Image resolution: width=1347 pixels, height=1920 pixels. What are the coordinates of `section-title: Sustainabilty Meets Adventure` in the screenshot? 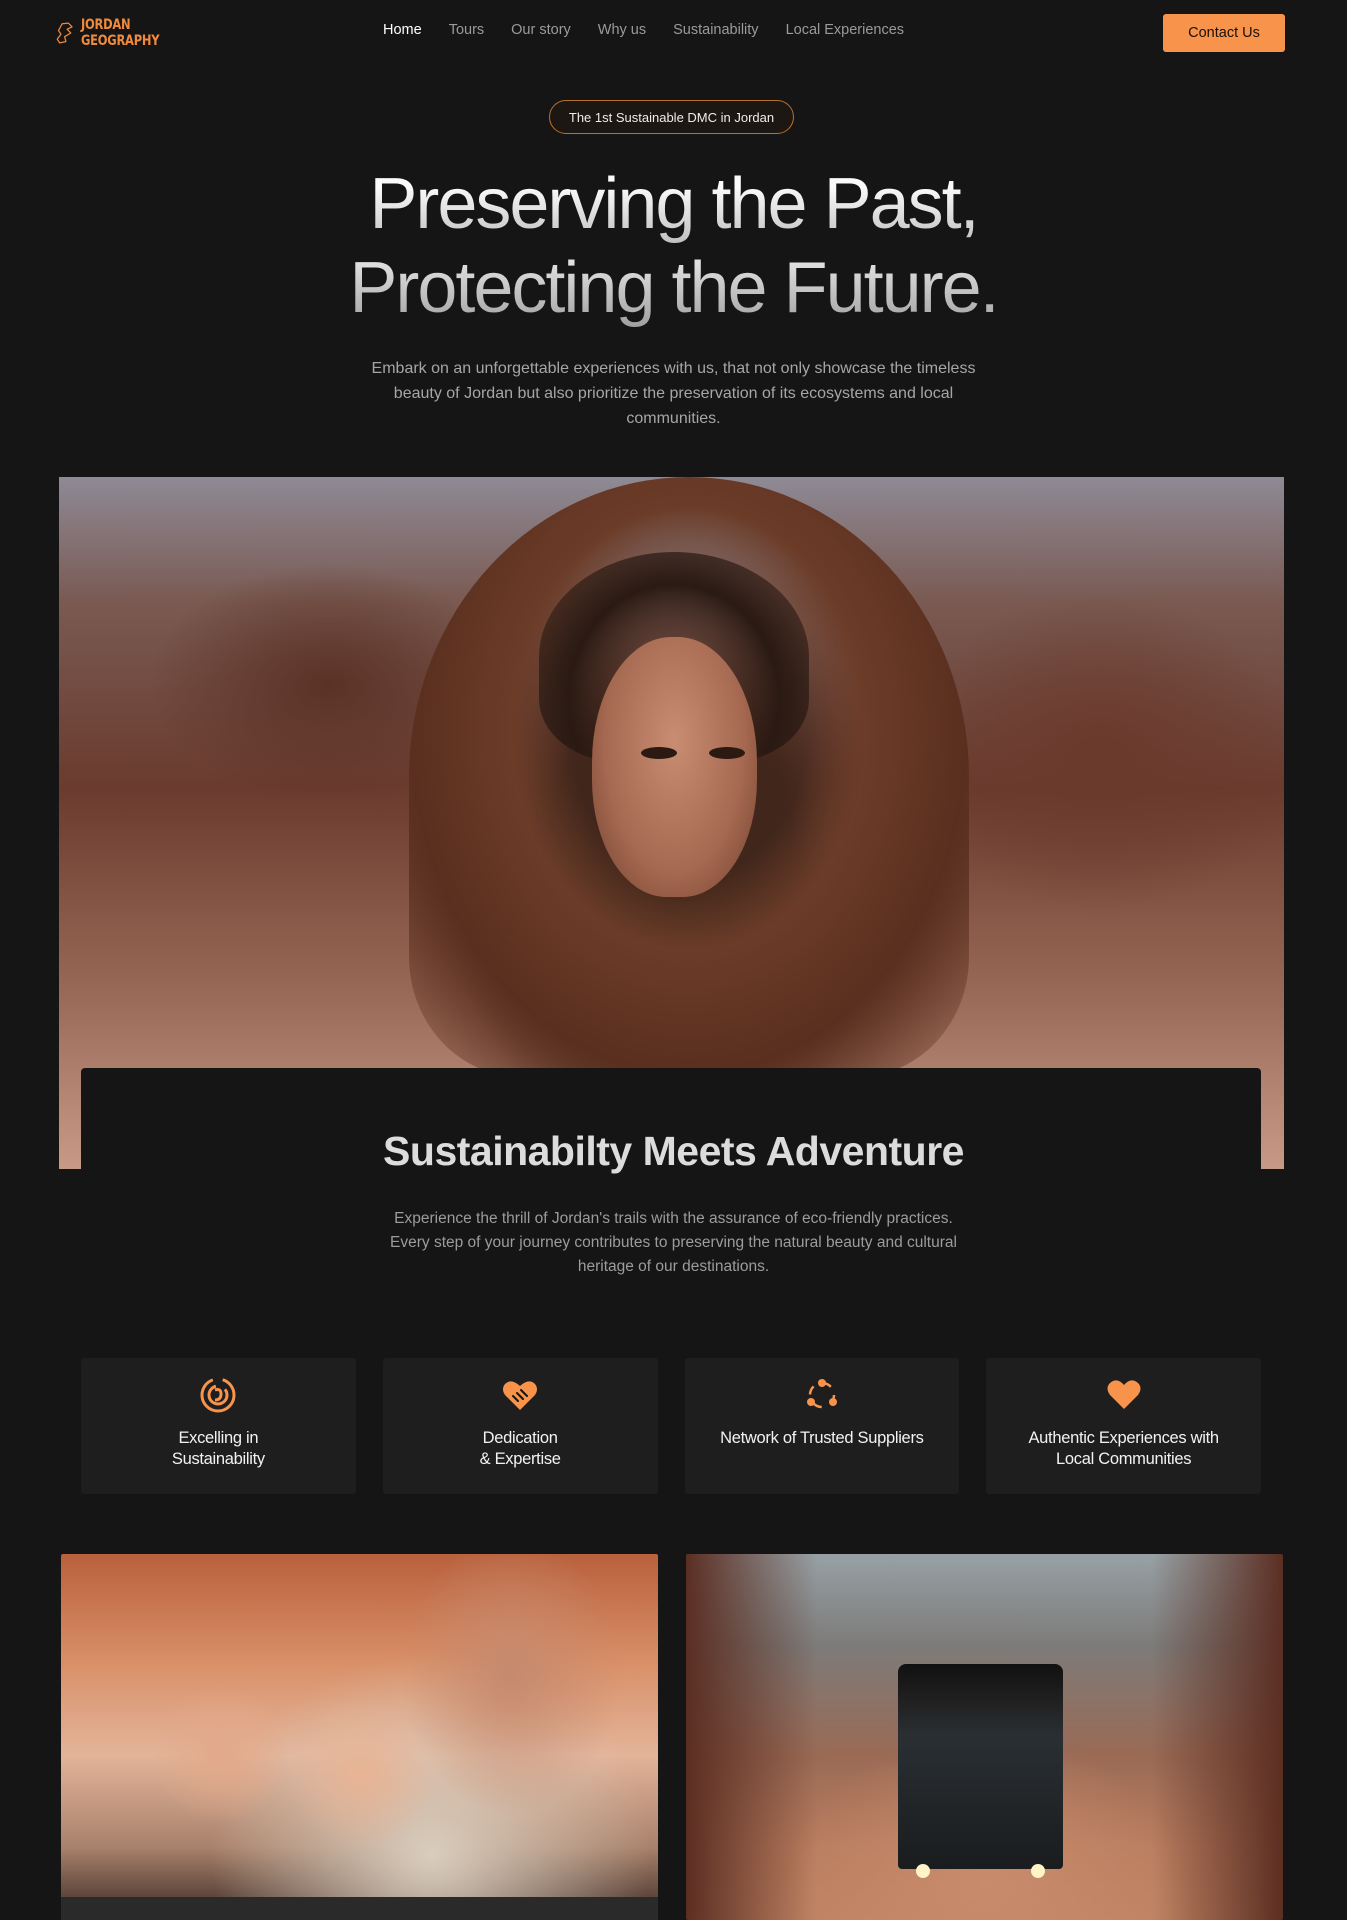 It's located at (673, 1151).